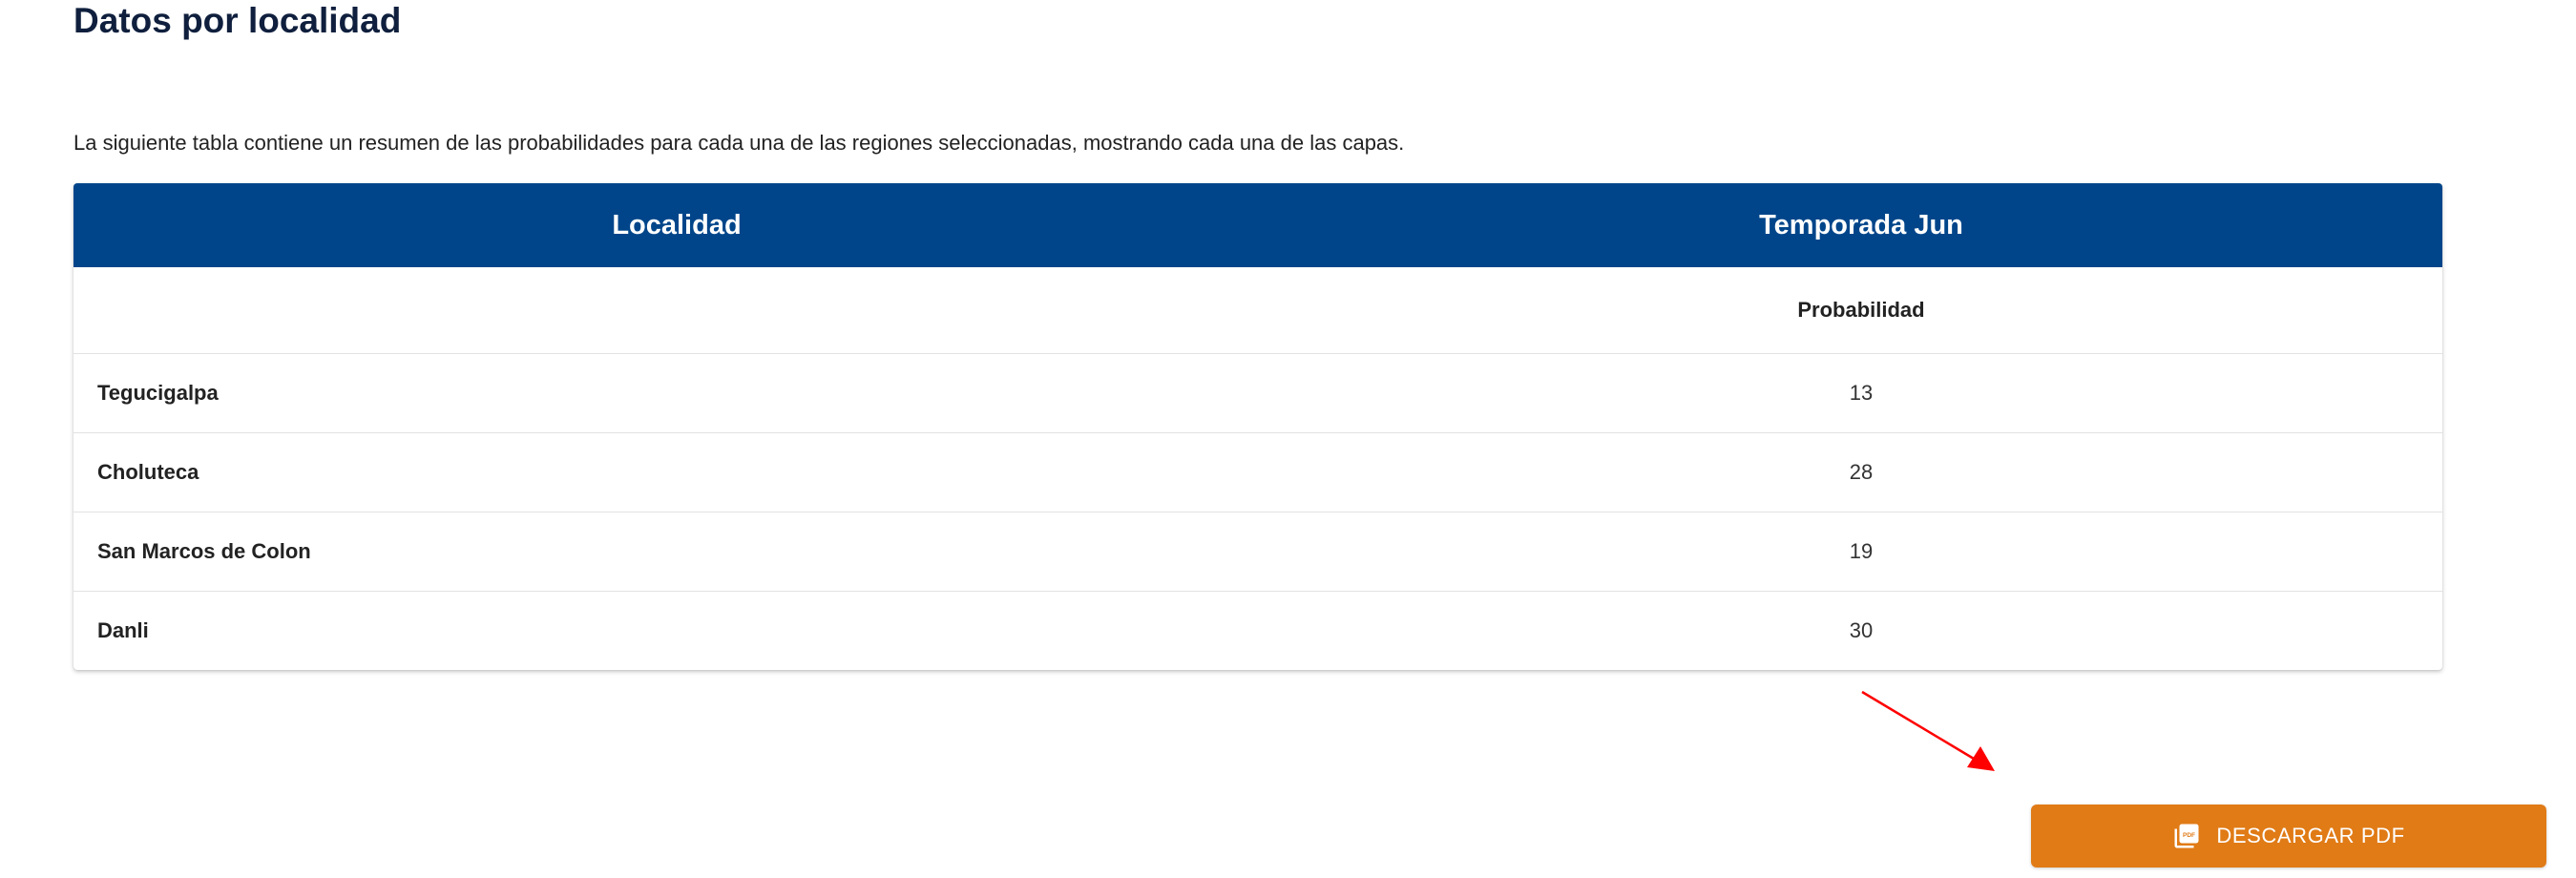 The width and height of the screenshot is (2576, 878). I want to click on table-subheader-row: Probabilidad, so click(1257, 310).